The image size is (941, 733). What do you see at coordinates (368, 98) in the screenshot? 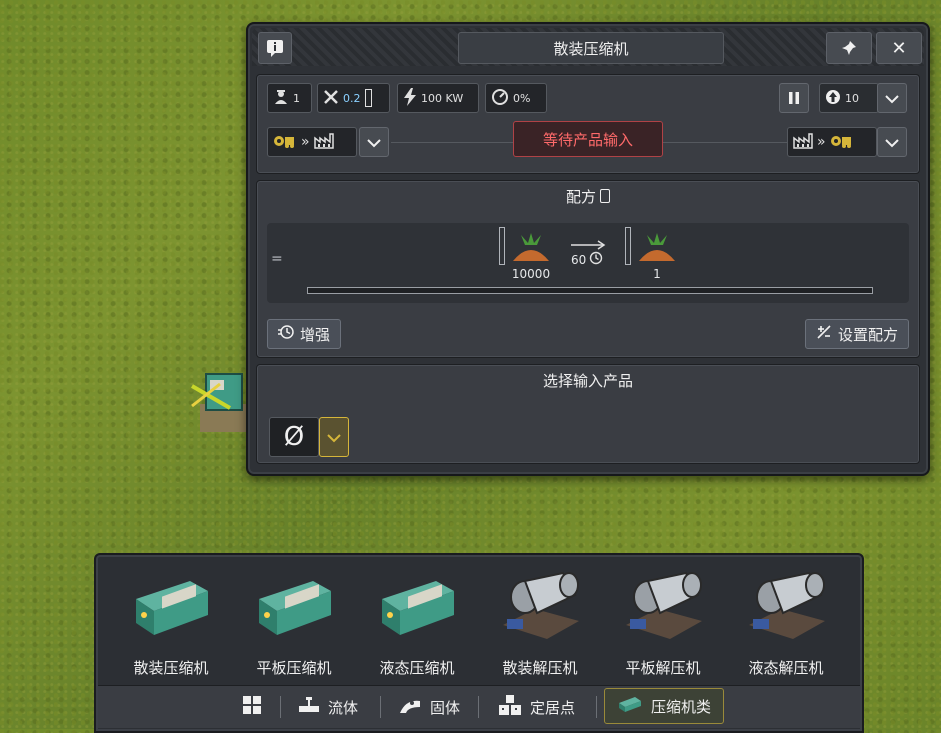
I see `maintenance-bar` at bounding box center [368, 98].